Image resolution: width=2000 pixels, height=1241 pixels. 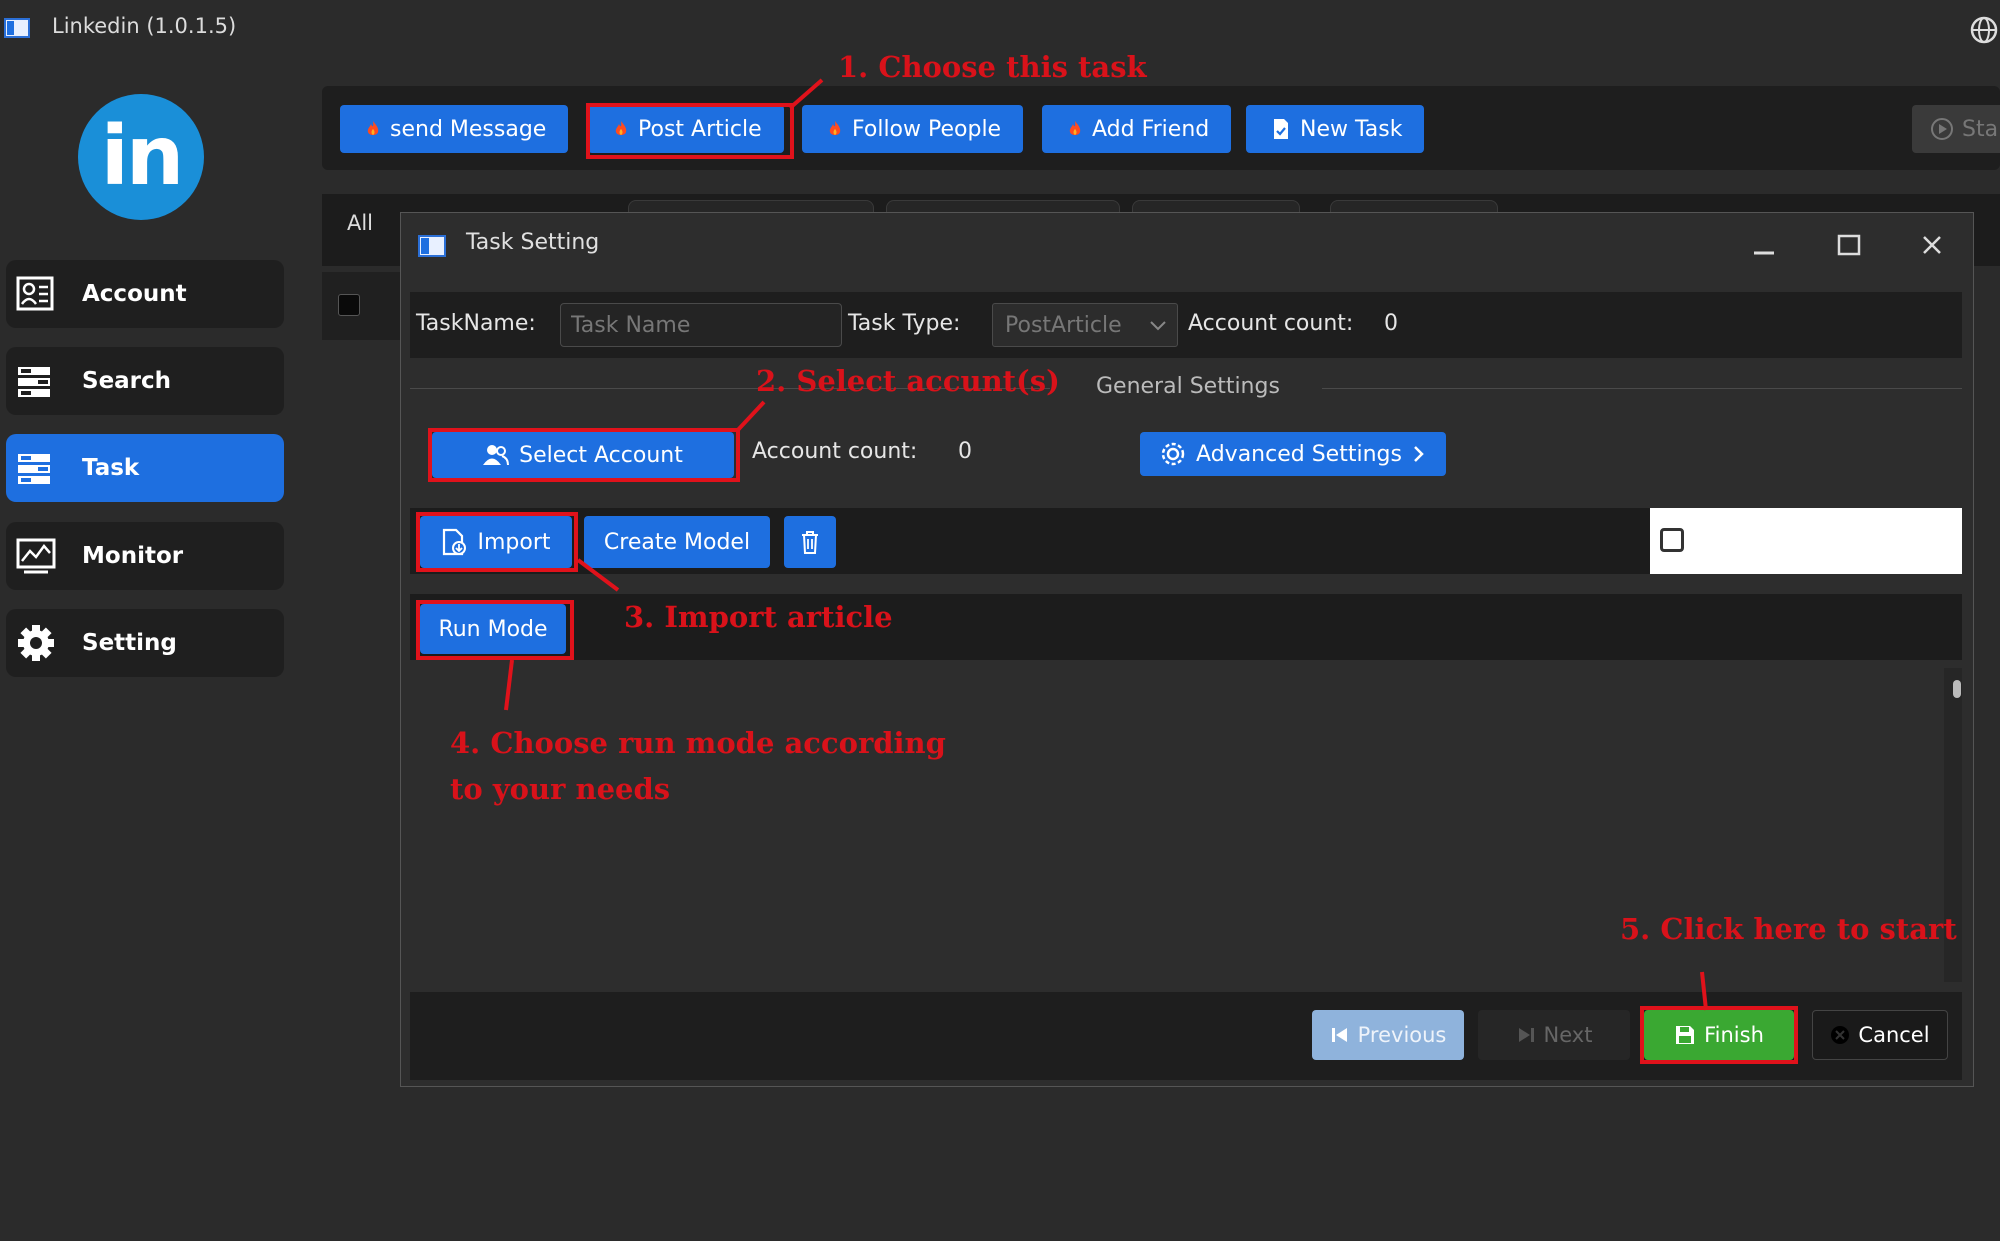 What do you see at coordinates (1173, 454) in the screenshot?
I see `settings-cog-icon` at bounding box center [1173, 454].